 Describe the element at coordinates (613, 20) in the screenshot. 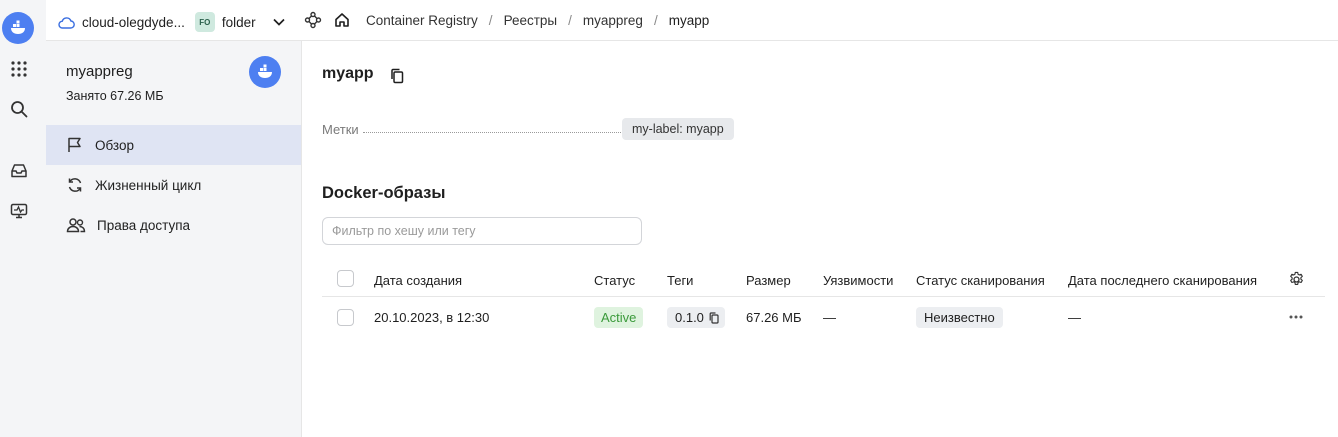

I see `breadcrumb-registry: myappreg` at that location.